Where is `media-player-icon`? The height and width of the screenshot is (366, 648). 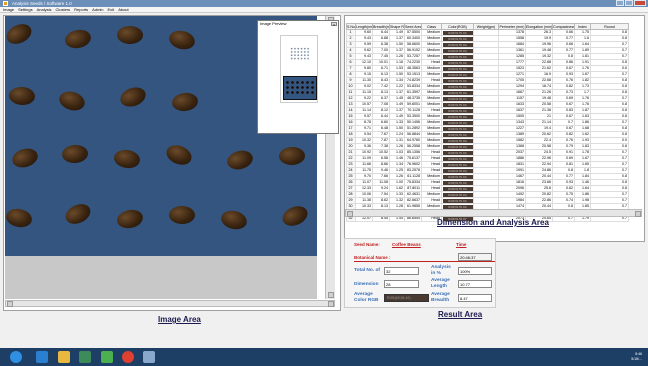 media-player-icon is located at coordinates (85, 357).